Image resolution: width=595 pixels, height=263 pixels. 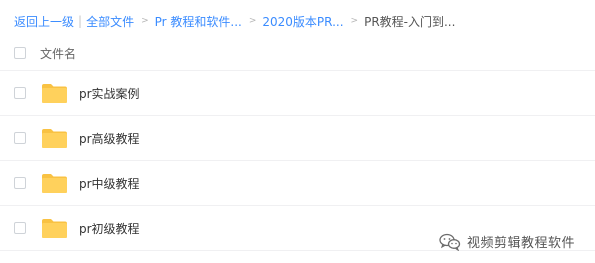 I want to click on file-name: pr中级教程, so click(x=109, y=183).